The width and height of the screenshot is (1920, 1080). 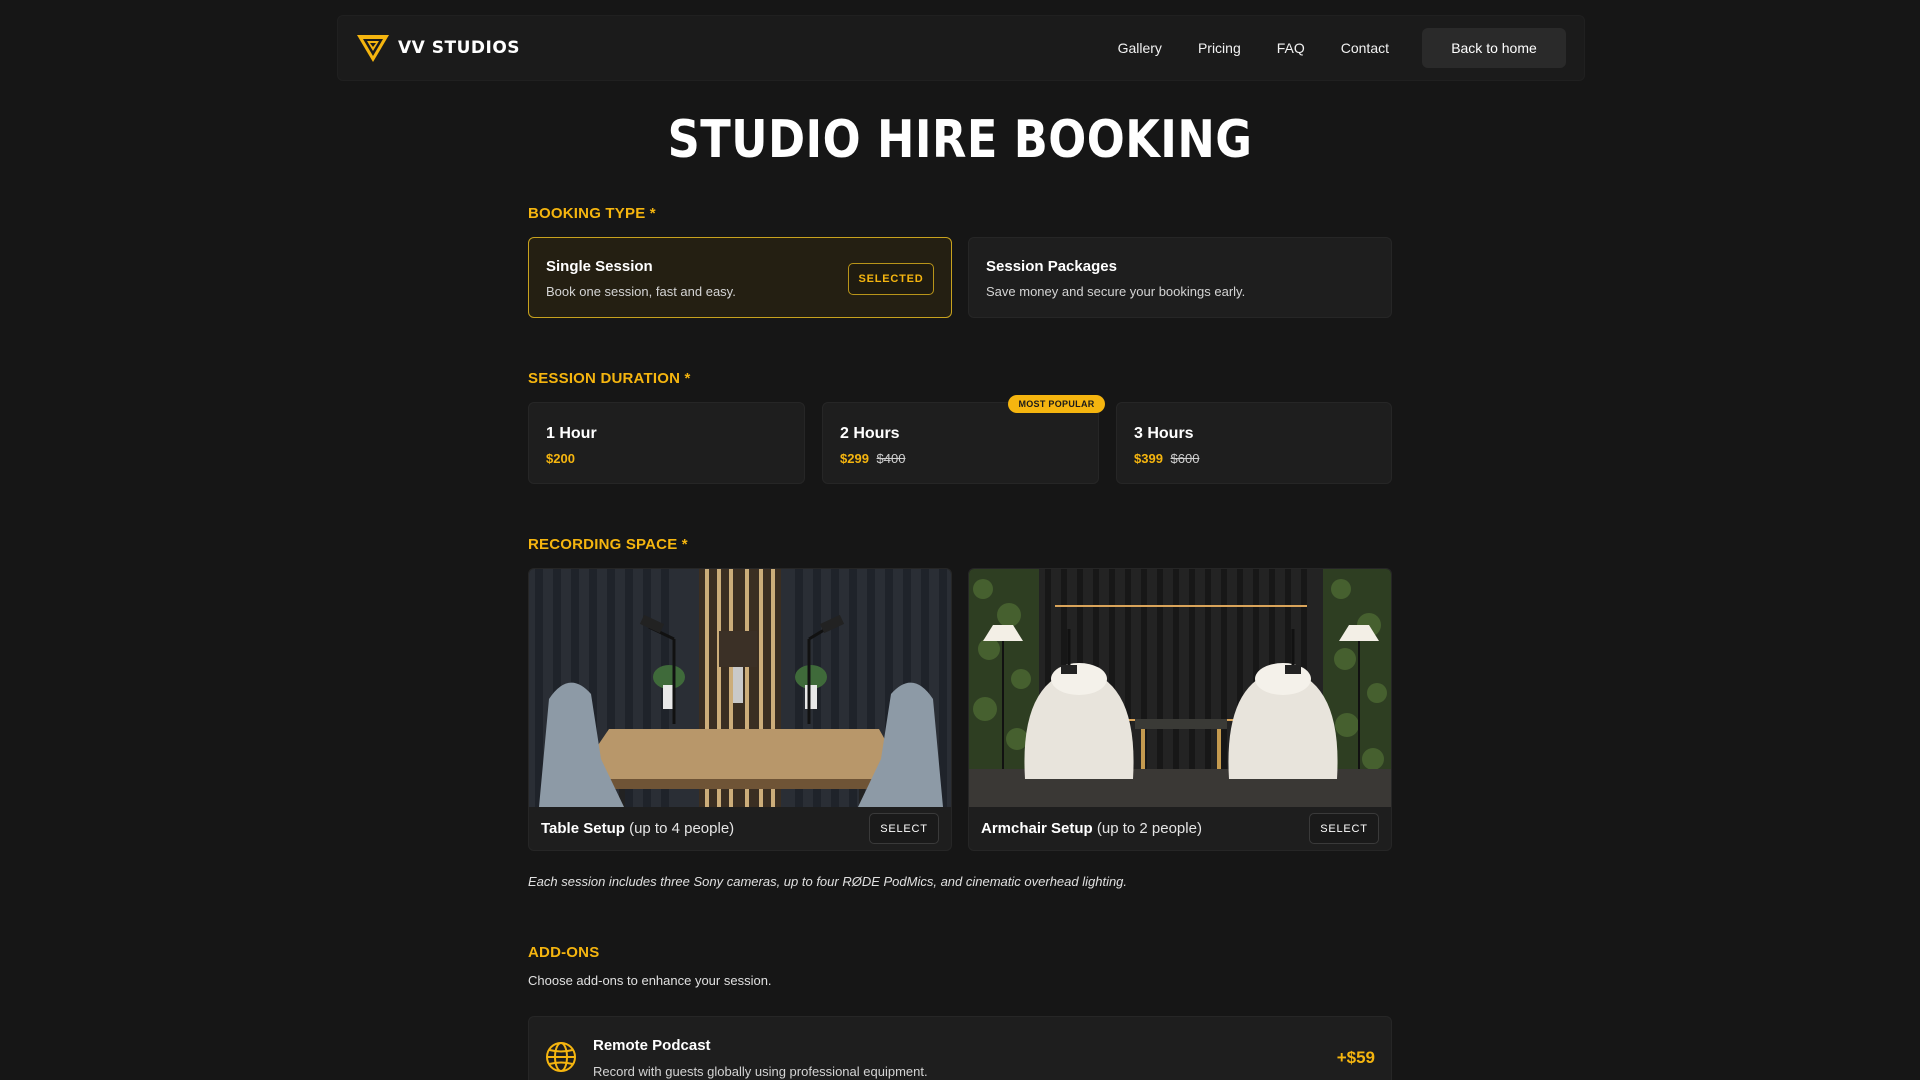 I want to click on addons-label: ADD-ONS, so click(x=564, y=952).